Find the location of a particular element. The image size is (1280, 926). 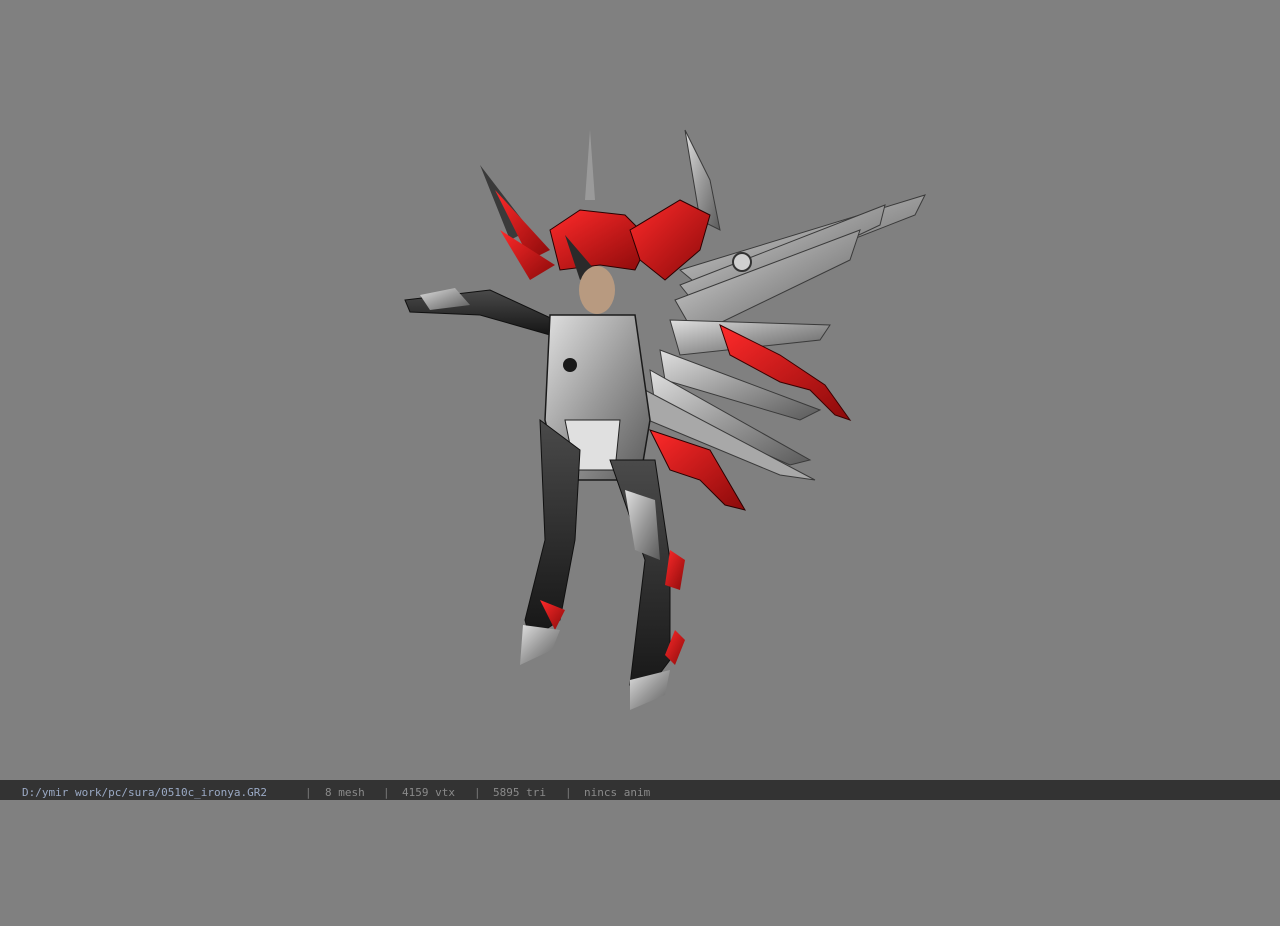

animation-status: nincs anim is located at coordinates (617, 792).